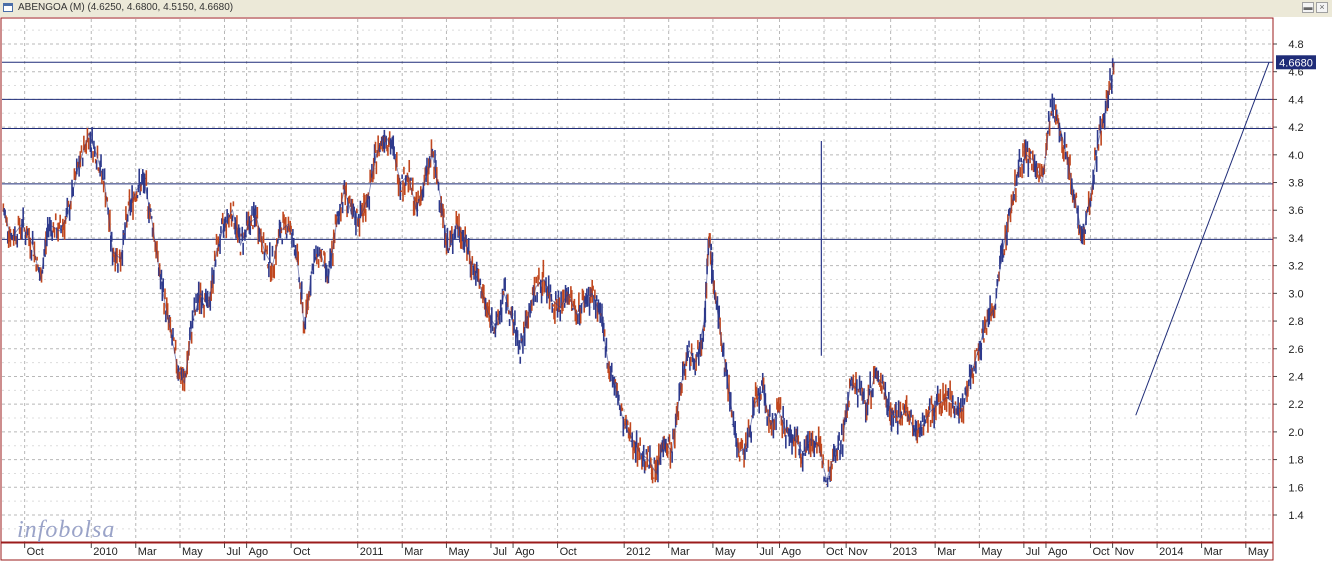 Image resolution: width=1332 pixels, height=566 pixels. Describe the element at coordinates (1295, 156) in the screenshot. I see `y-tick-label: 4.0` at that location.